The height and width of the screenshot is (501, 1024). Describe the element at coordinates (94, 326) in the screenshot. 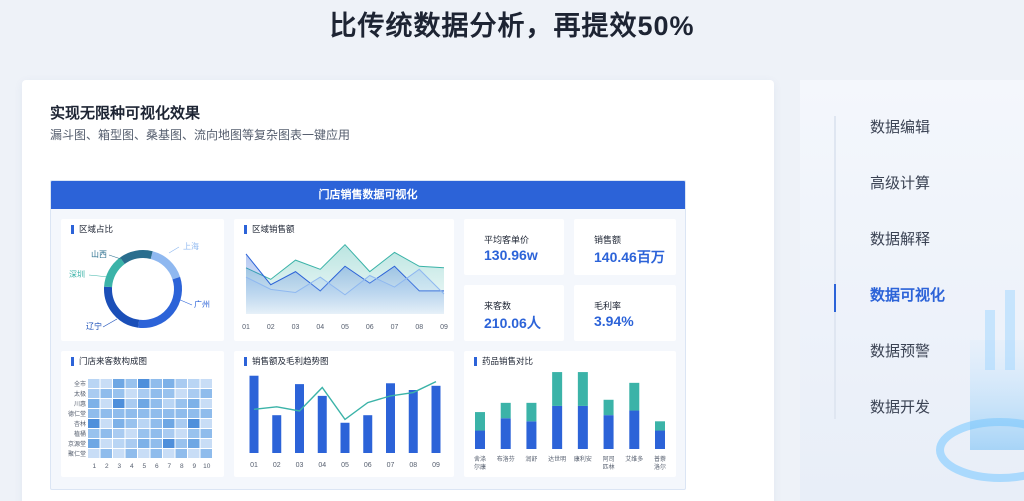

I see `donut-label: 辽宁` at that location.